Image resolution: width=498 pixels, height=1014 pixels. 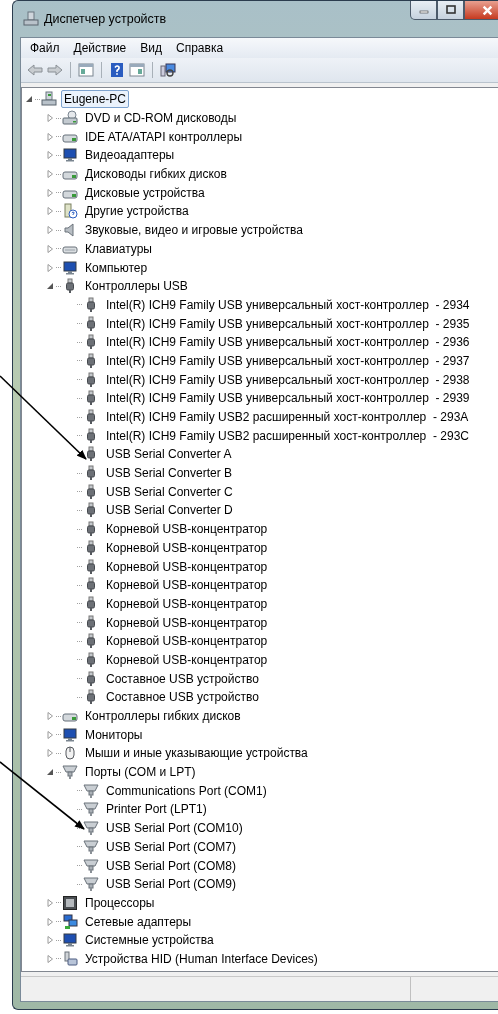 I want to click on tree-item: USB Serial Port (COM7), so click(x=171, y=846).